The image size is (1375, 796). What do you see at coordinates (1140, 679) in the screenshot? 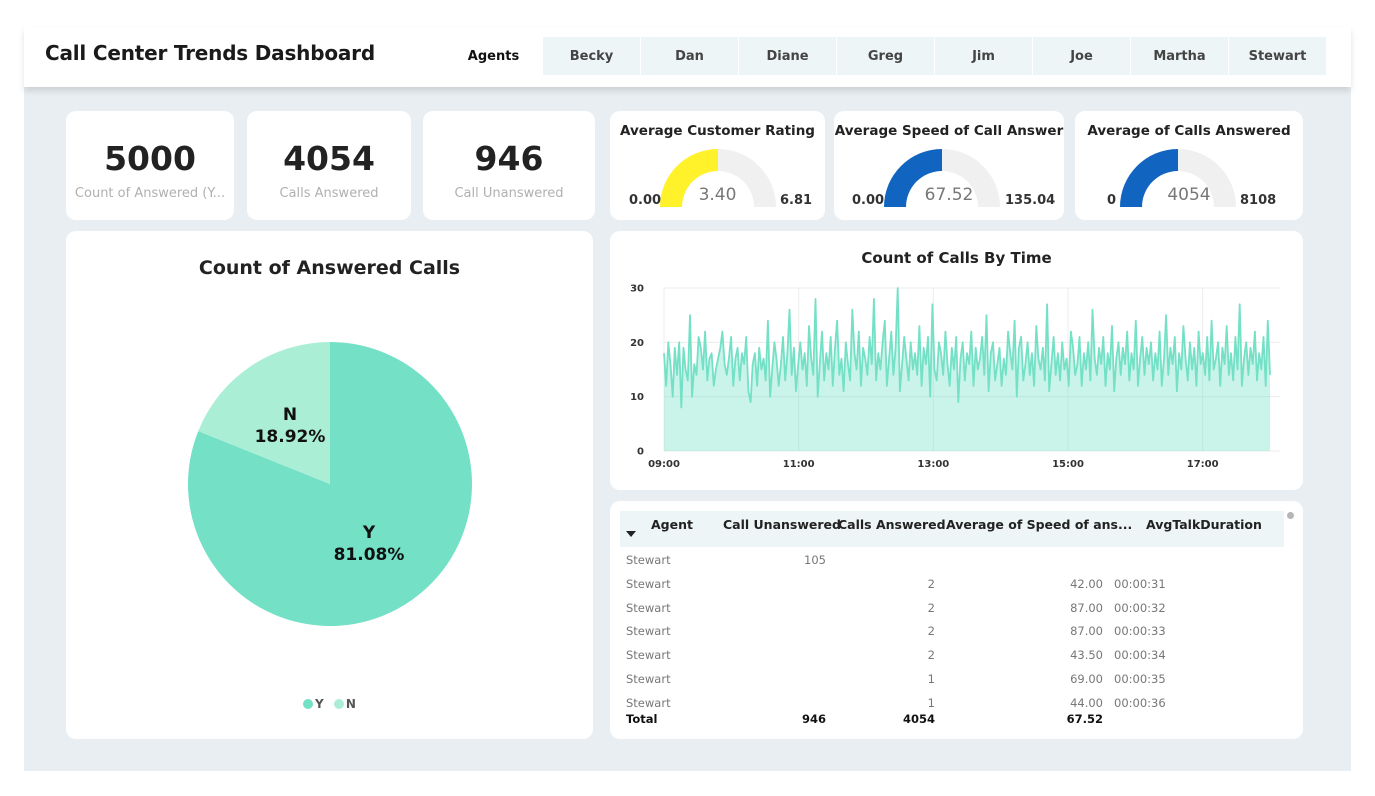
I see `cell-talk-duration: 00:00:35` at bounding box center [1140, 679].